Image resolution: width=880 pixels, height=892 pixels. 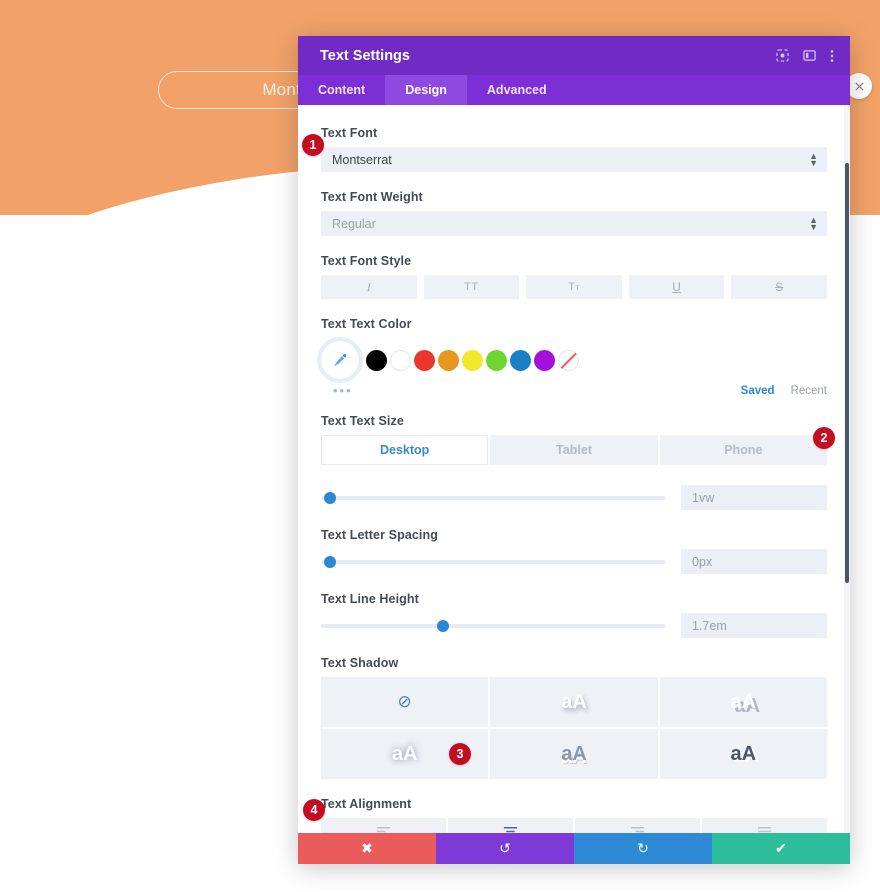 I want to click on undo-button: ↺, so click(x=505, y=848).